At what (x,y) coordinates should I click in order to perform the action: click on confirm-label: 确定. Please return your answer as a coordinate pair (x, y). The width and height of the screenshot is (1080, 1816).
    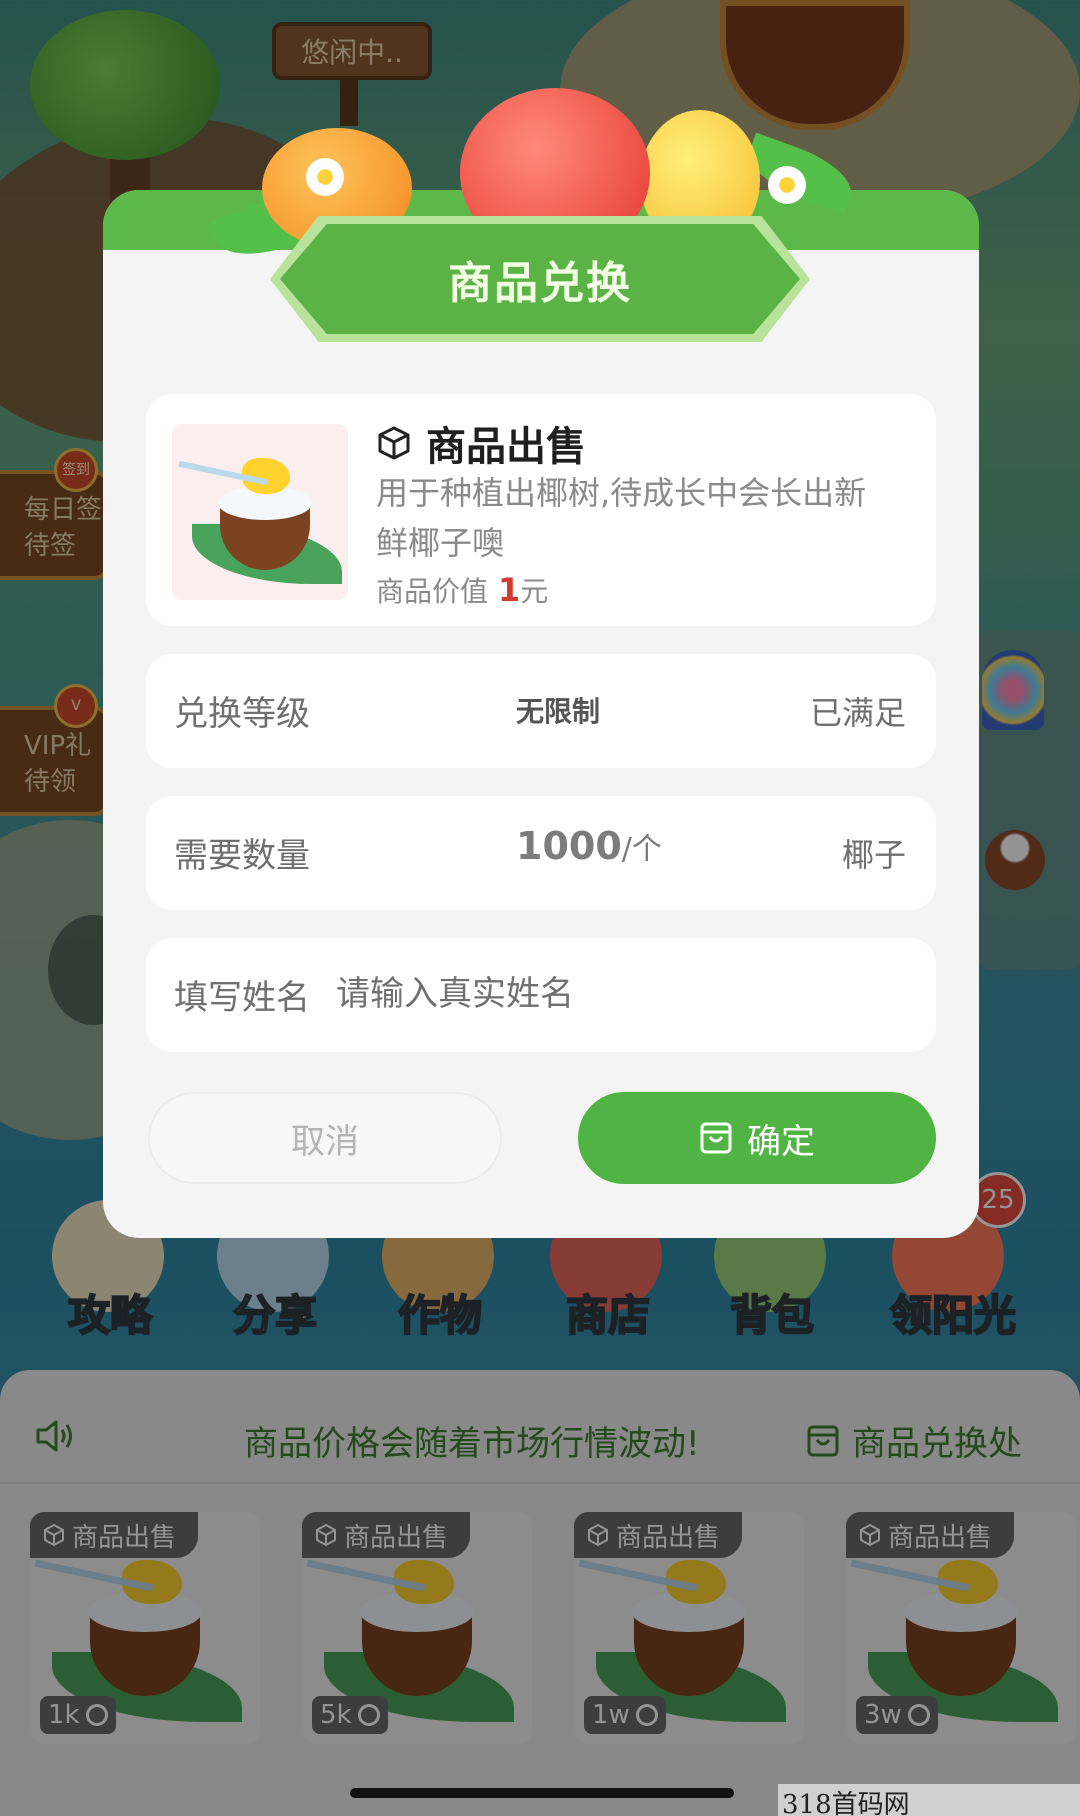
    Looking at the image, I should click on (781, 1141).